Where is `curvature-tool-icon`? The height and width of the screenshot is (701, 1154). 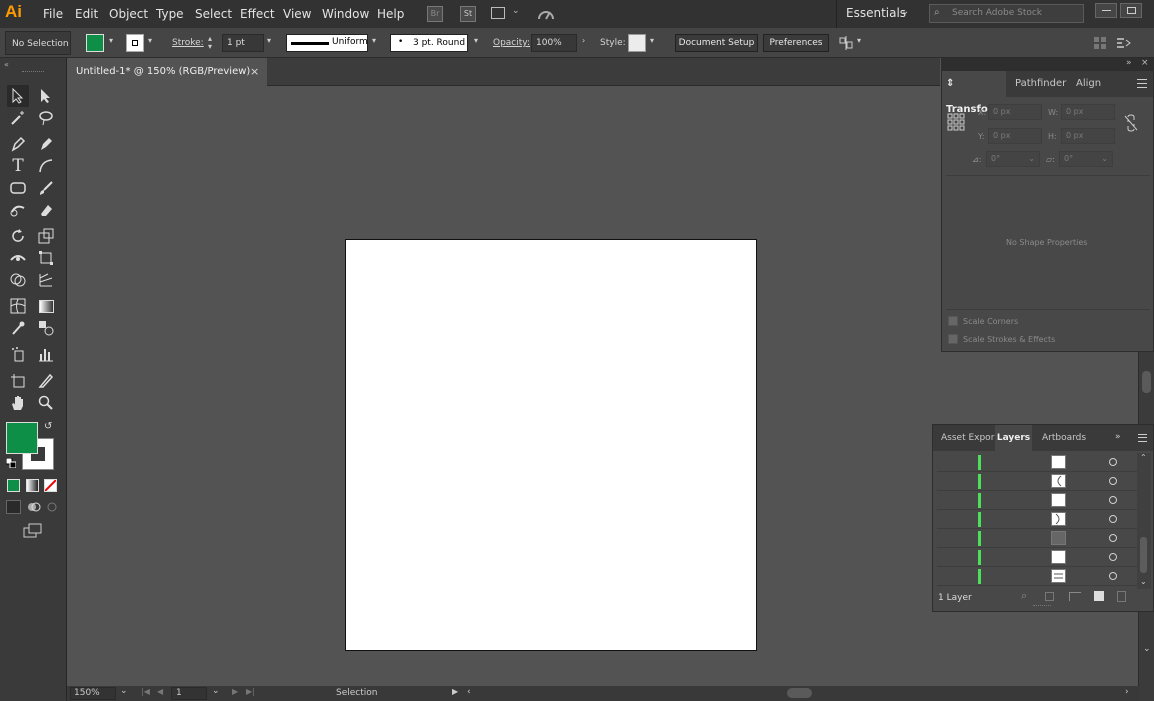 curvature-tool-icon is located at coordinates (46, 144).